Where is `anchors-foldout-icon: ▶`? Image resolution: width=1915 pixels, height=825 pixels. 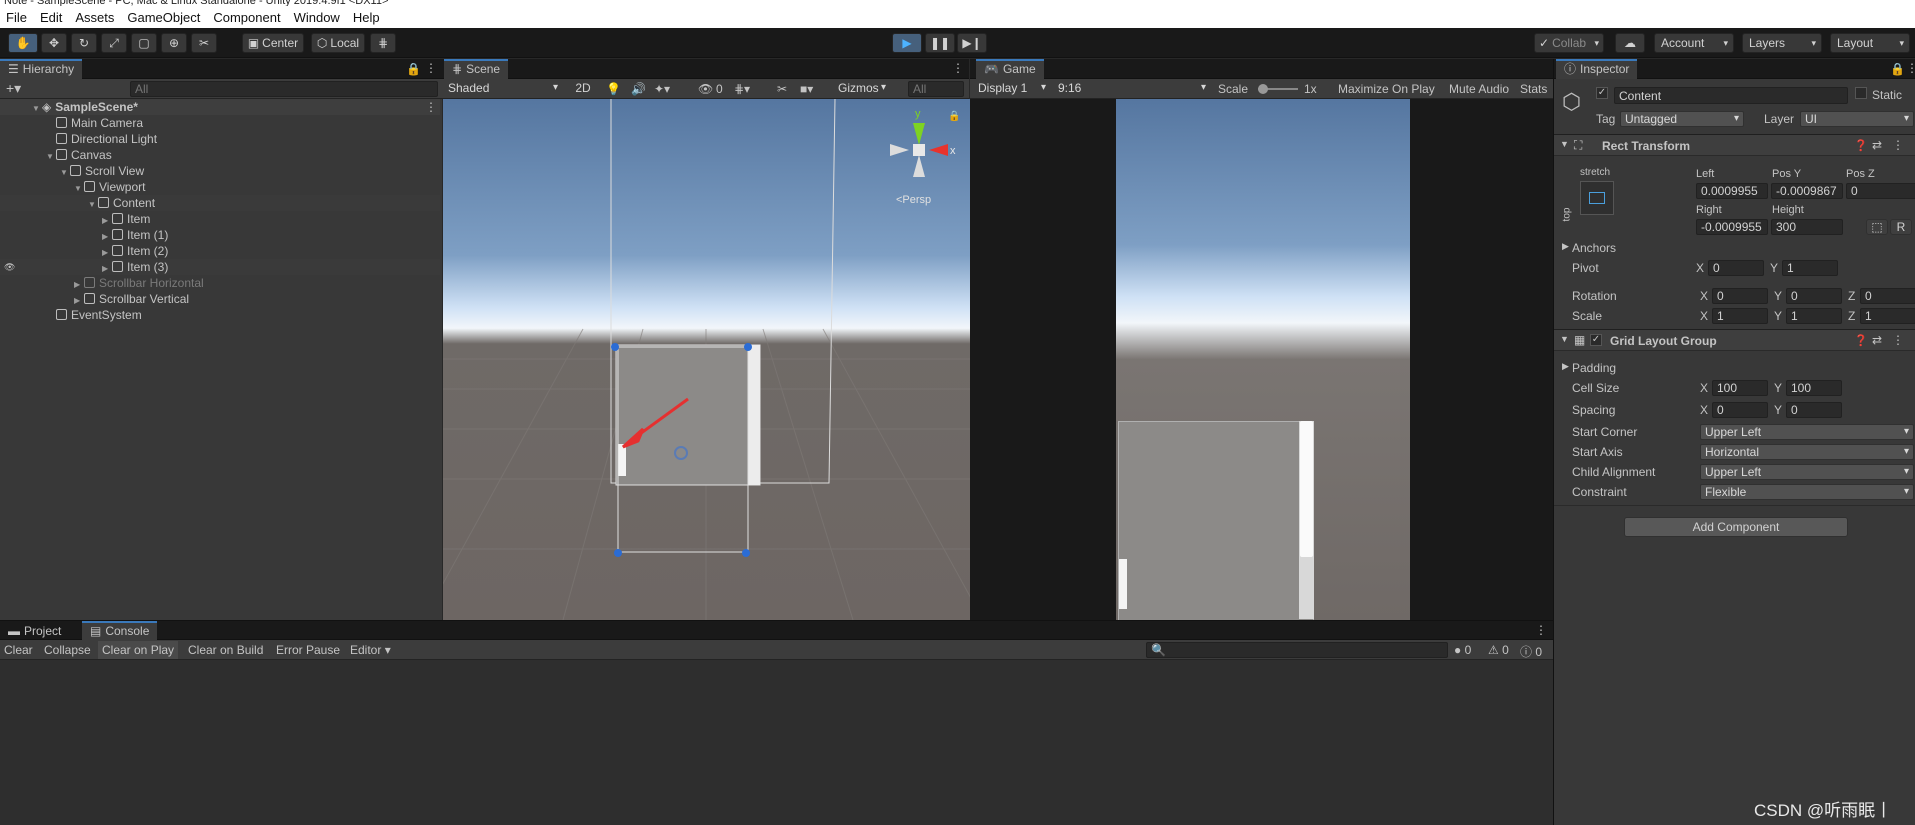 anchors-foldout-icon: ▶ is located at coordinates (1565, 246).